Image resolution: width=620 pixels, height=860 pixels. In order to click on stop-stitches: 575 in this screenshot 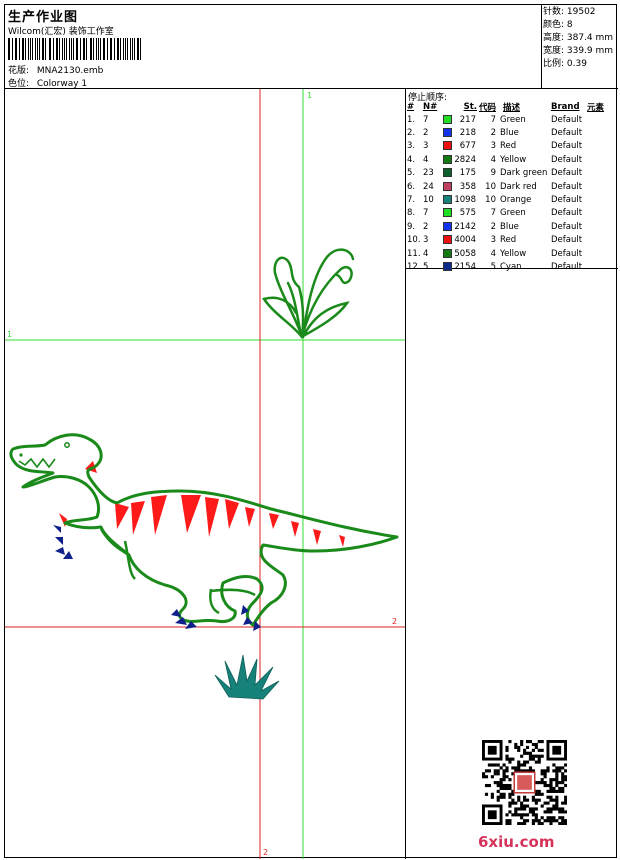, I will do `click(467, 213)`.